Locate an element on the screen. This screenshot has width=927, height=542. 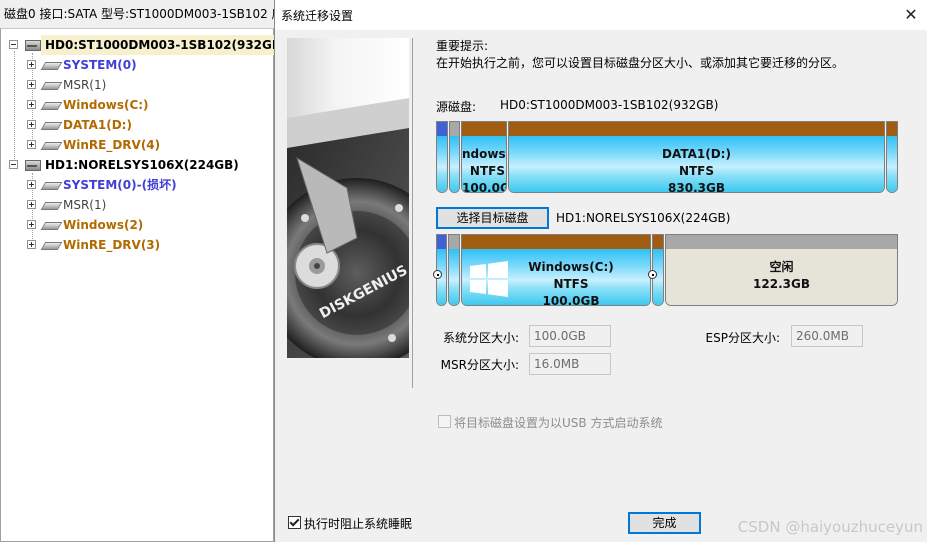
target-partition-msr is located at coordinates (454, 270).